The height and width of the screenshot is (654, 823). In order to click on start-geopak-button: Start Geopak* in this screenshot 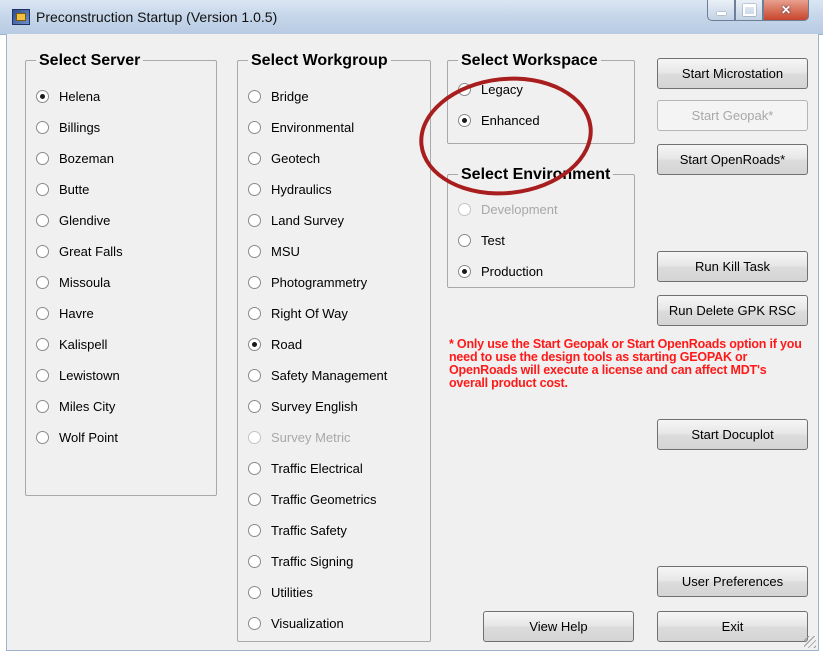, I will do `click(732, 115)`.